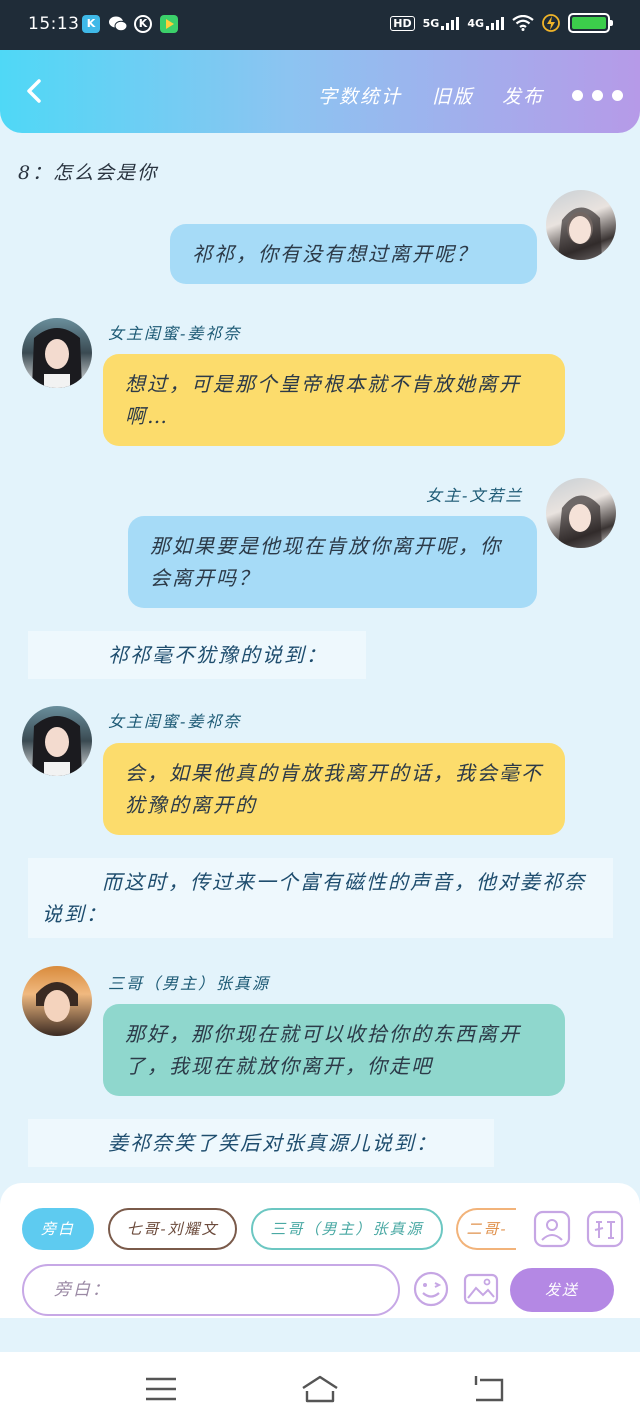  I want to click on word-count-button: 字数统计, so click(360, 95).